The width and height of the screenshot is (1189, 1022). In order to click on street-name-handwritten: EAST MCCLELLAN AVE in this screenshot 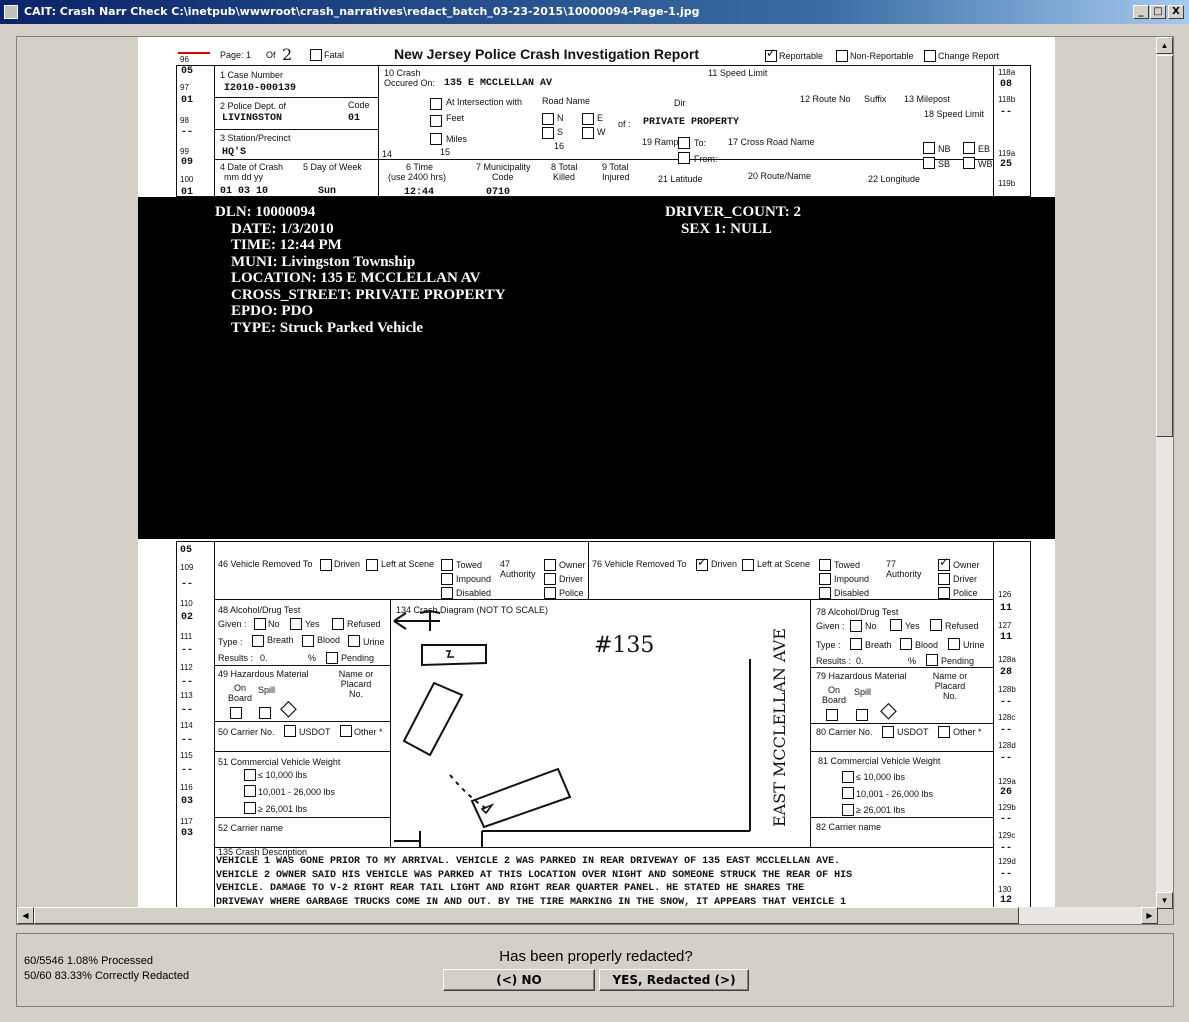, I will do `click(779, 727)`.